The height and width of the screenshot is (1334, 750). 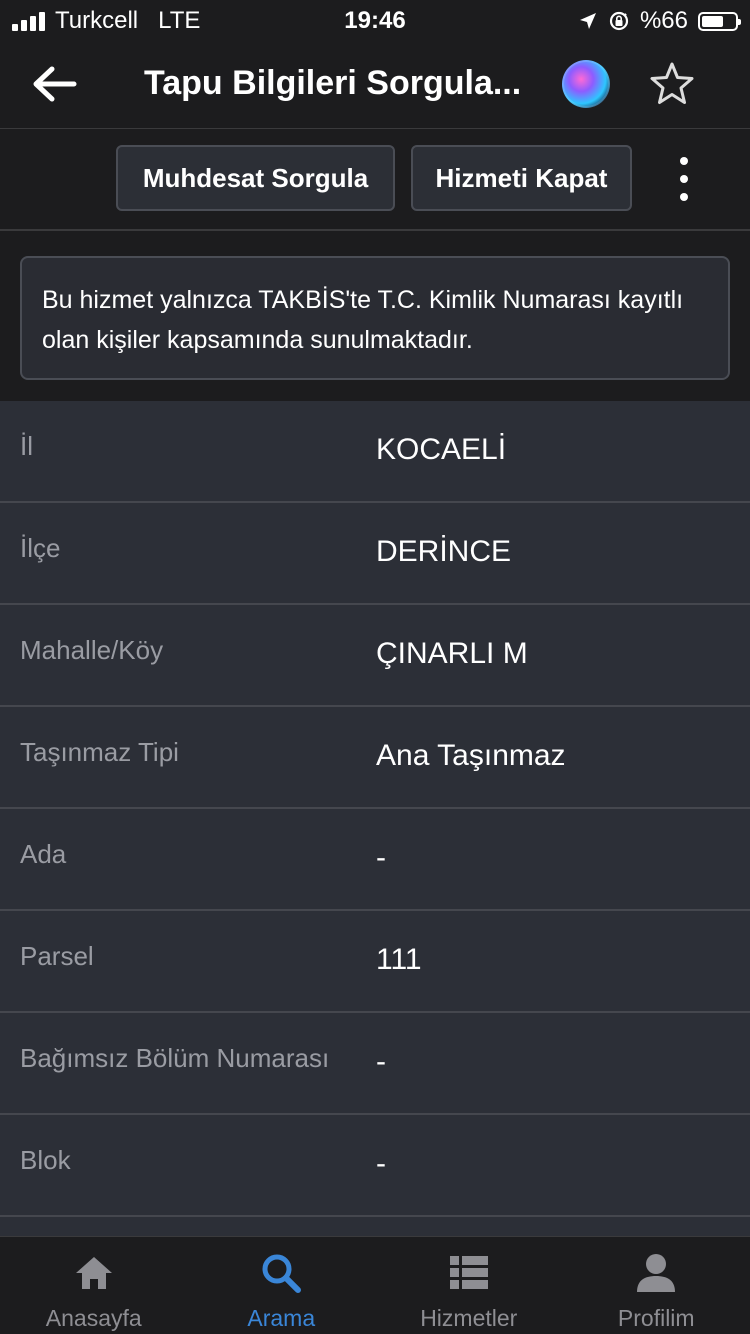 What do you see at coordinates (656, 1273) in the screenshot?
I see `user-icon` at bounding box center [656, 1273].